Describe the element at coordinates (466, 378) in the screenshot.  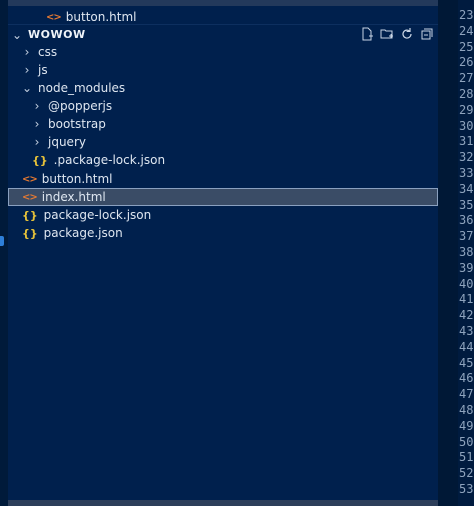
I see `line-number: 46` at that location.